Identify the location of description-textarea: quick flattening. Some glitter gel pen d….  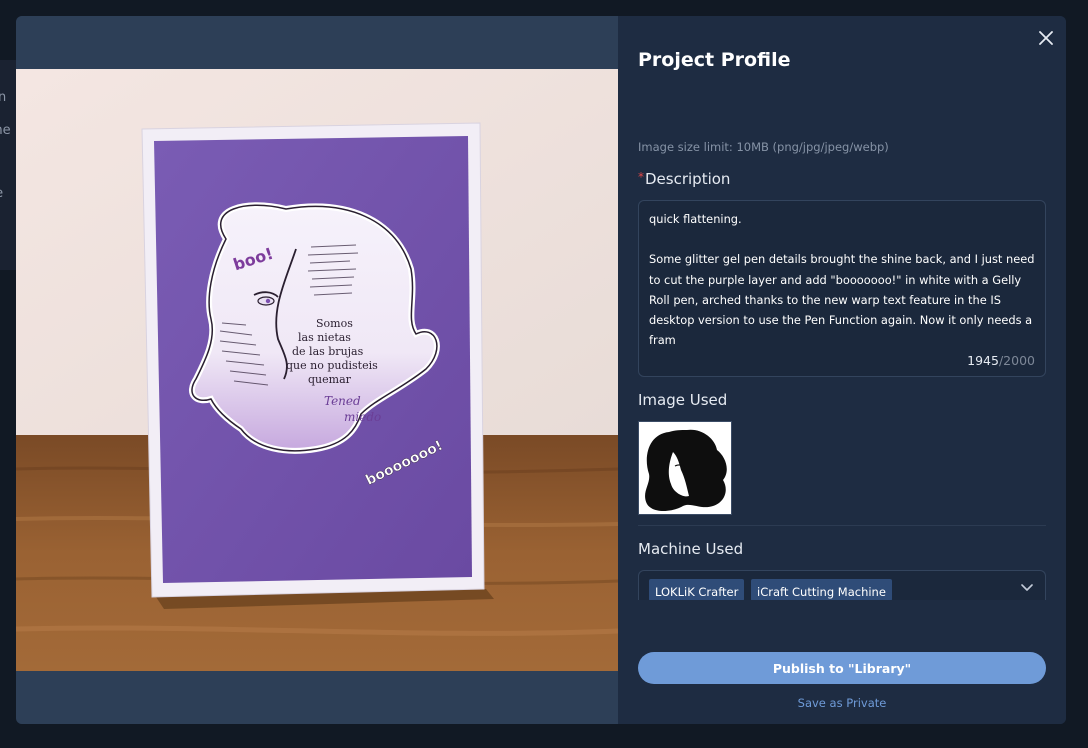
(842, 288).